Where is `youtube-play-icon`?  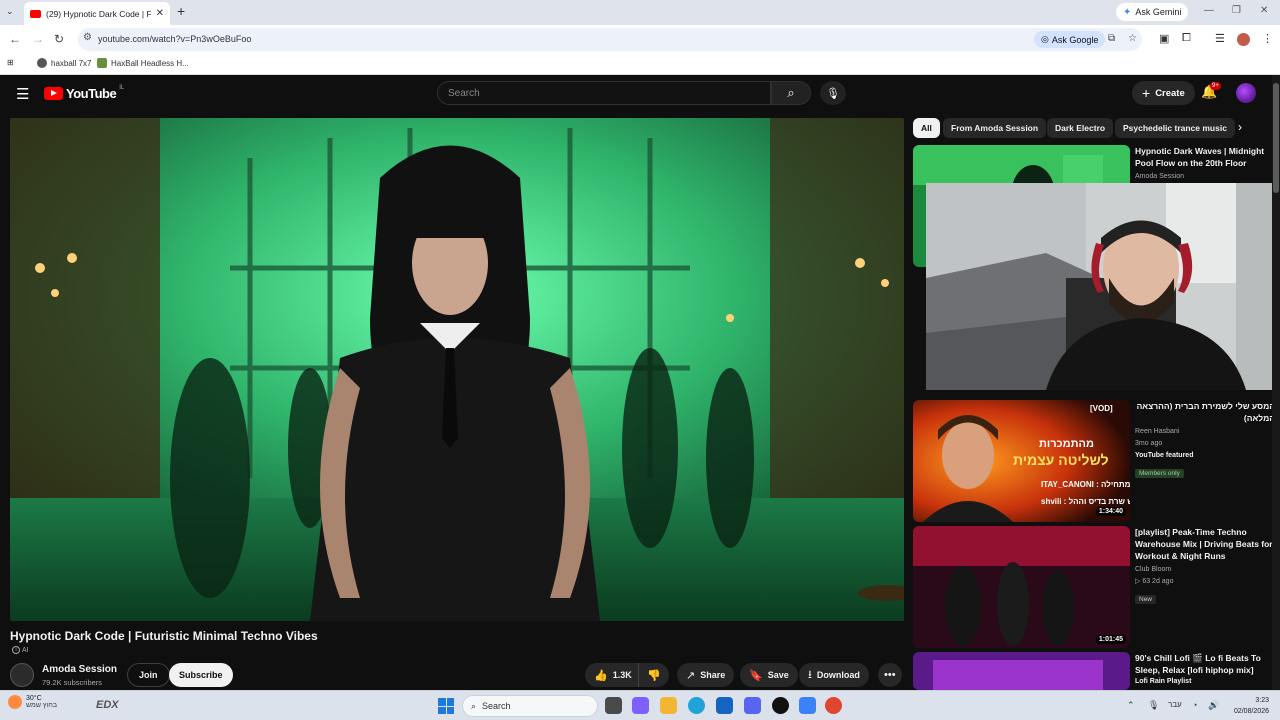 youtube-play-icon is located at coordinates (53, 93).